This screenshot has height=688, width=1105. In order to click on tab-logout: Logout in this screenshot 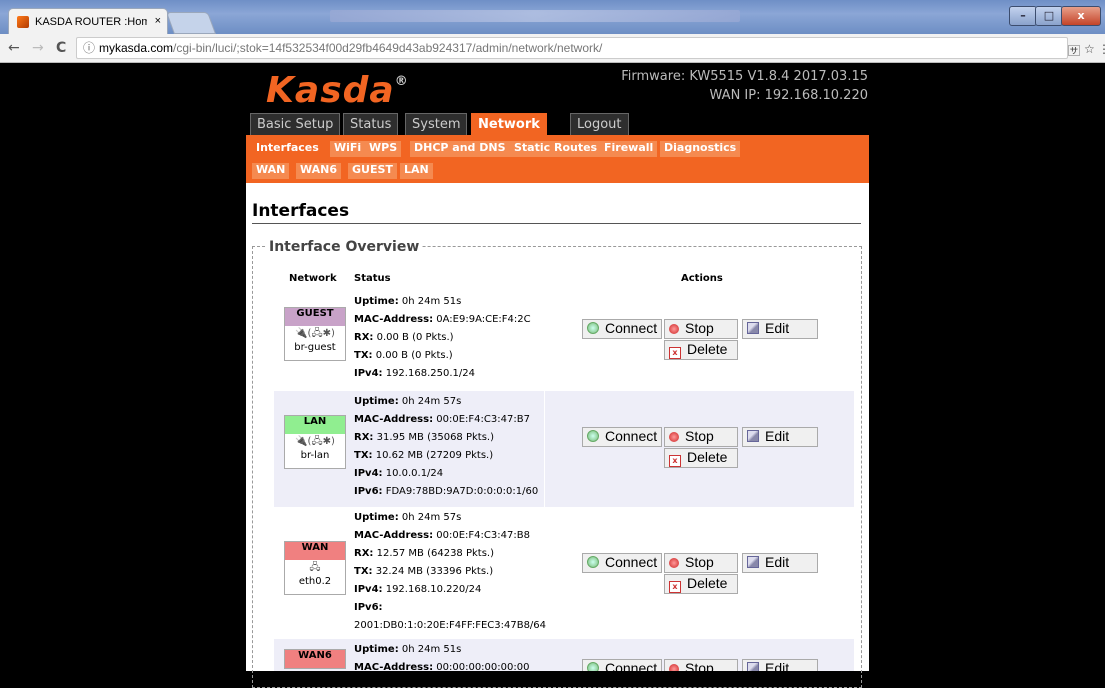, I will do `click(599, 124)`.